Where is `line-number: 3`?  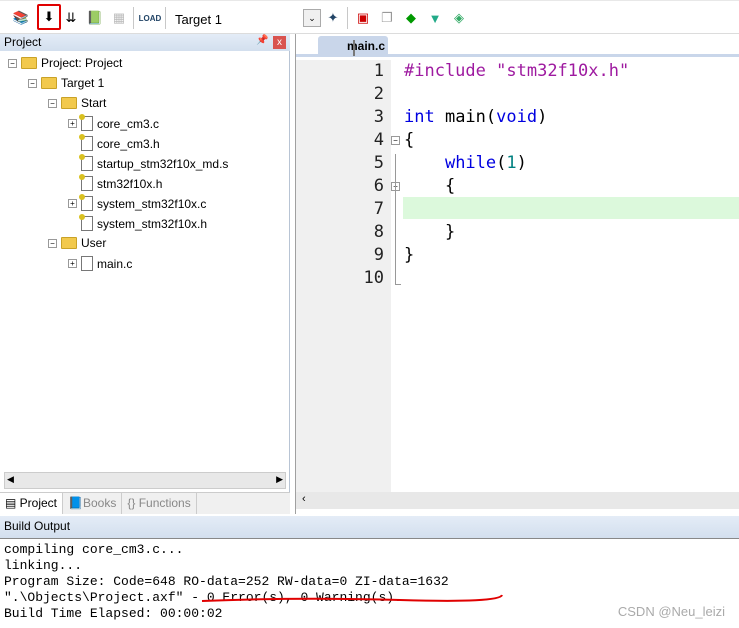 line-number: 3 is located at coordinates (378, 117).